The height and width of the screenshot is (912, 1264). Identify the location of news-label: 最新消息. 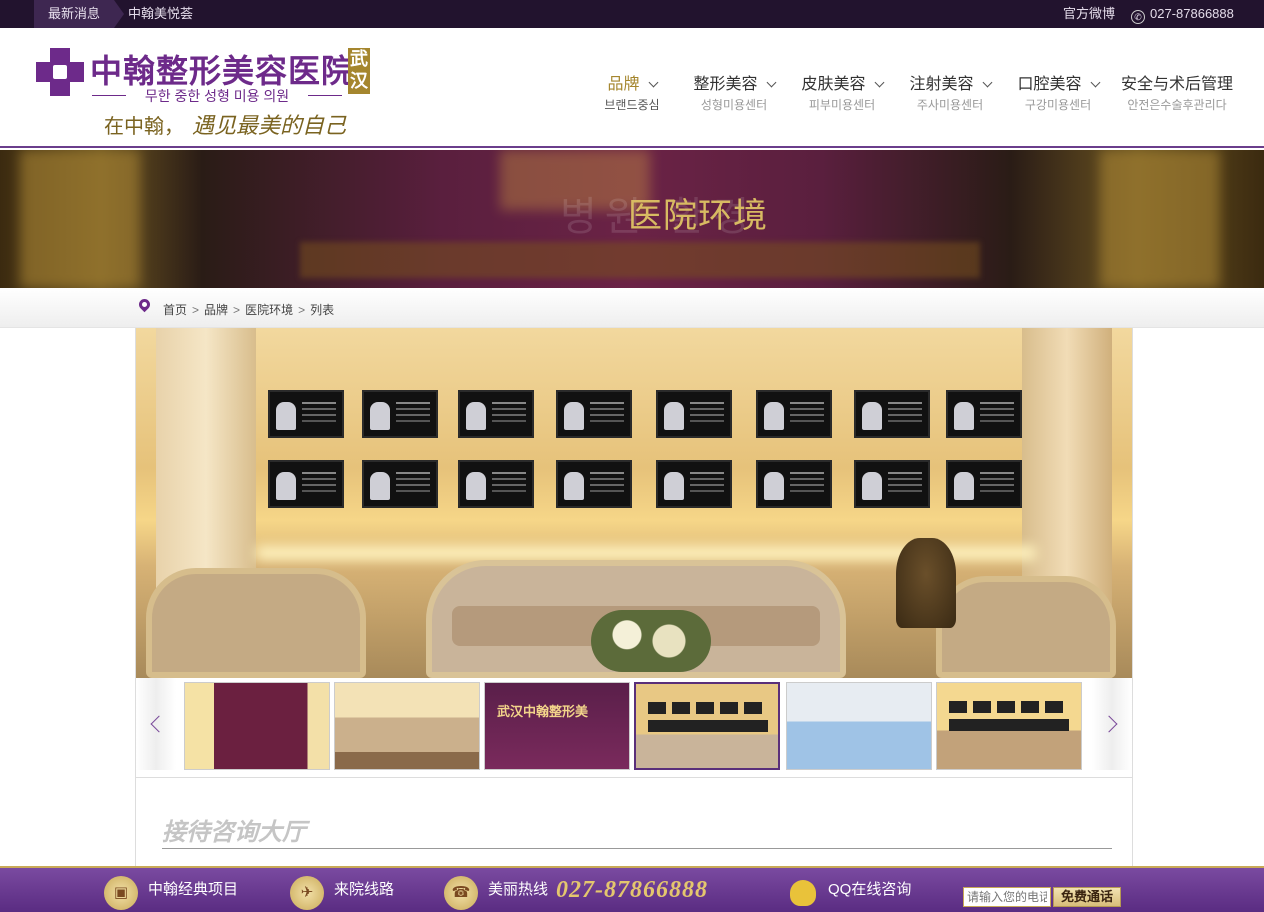
(79, 14).